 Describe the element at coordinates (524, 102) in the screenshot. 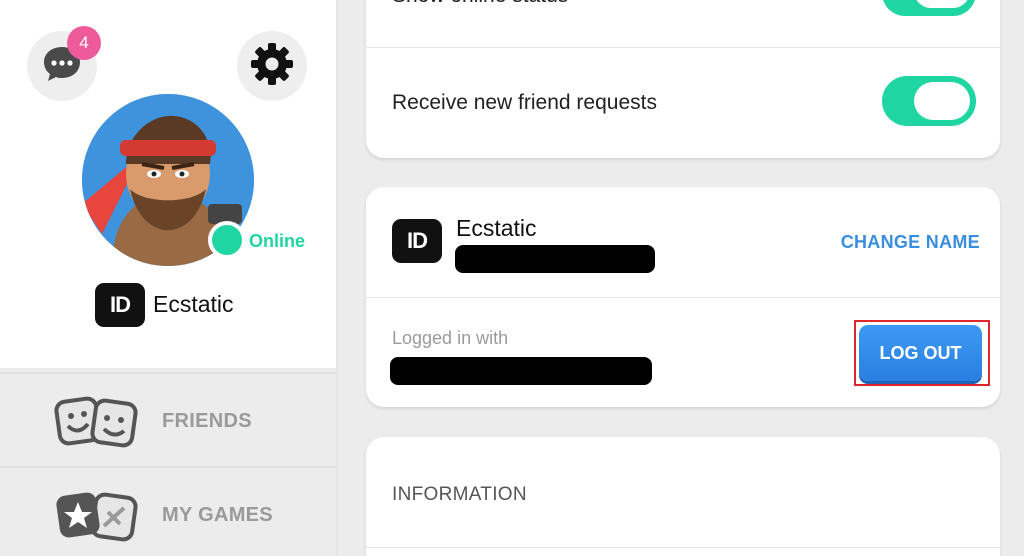

I see `friend-requests-setting-label: Receive new friend requests` at that location.